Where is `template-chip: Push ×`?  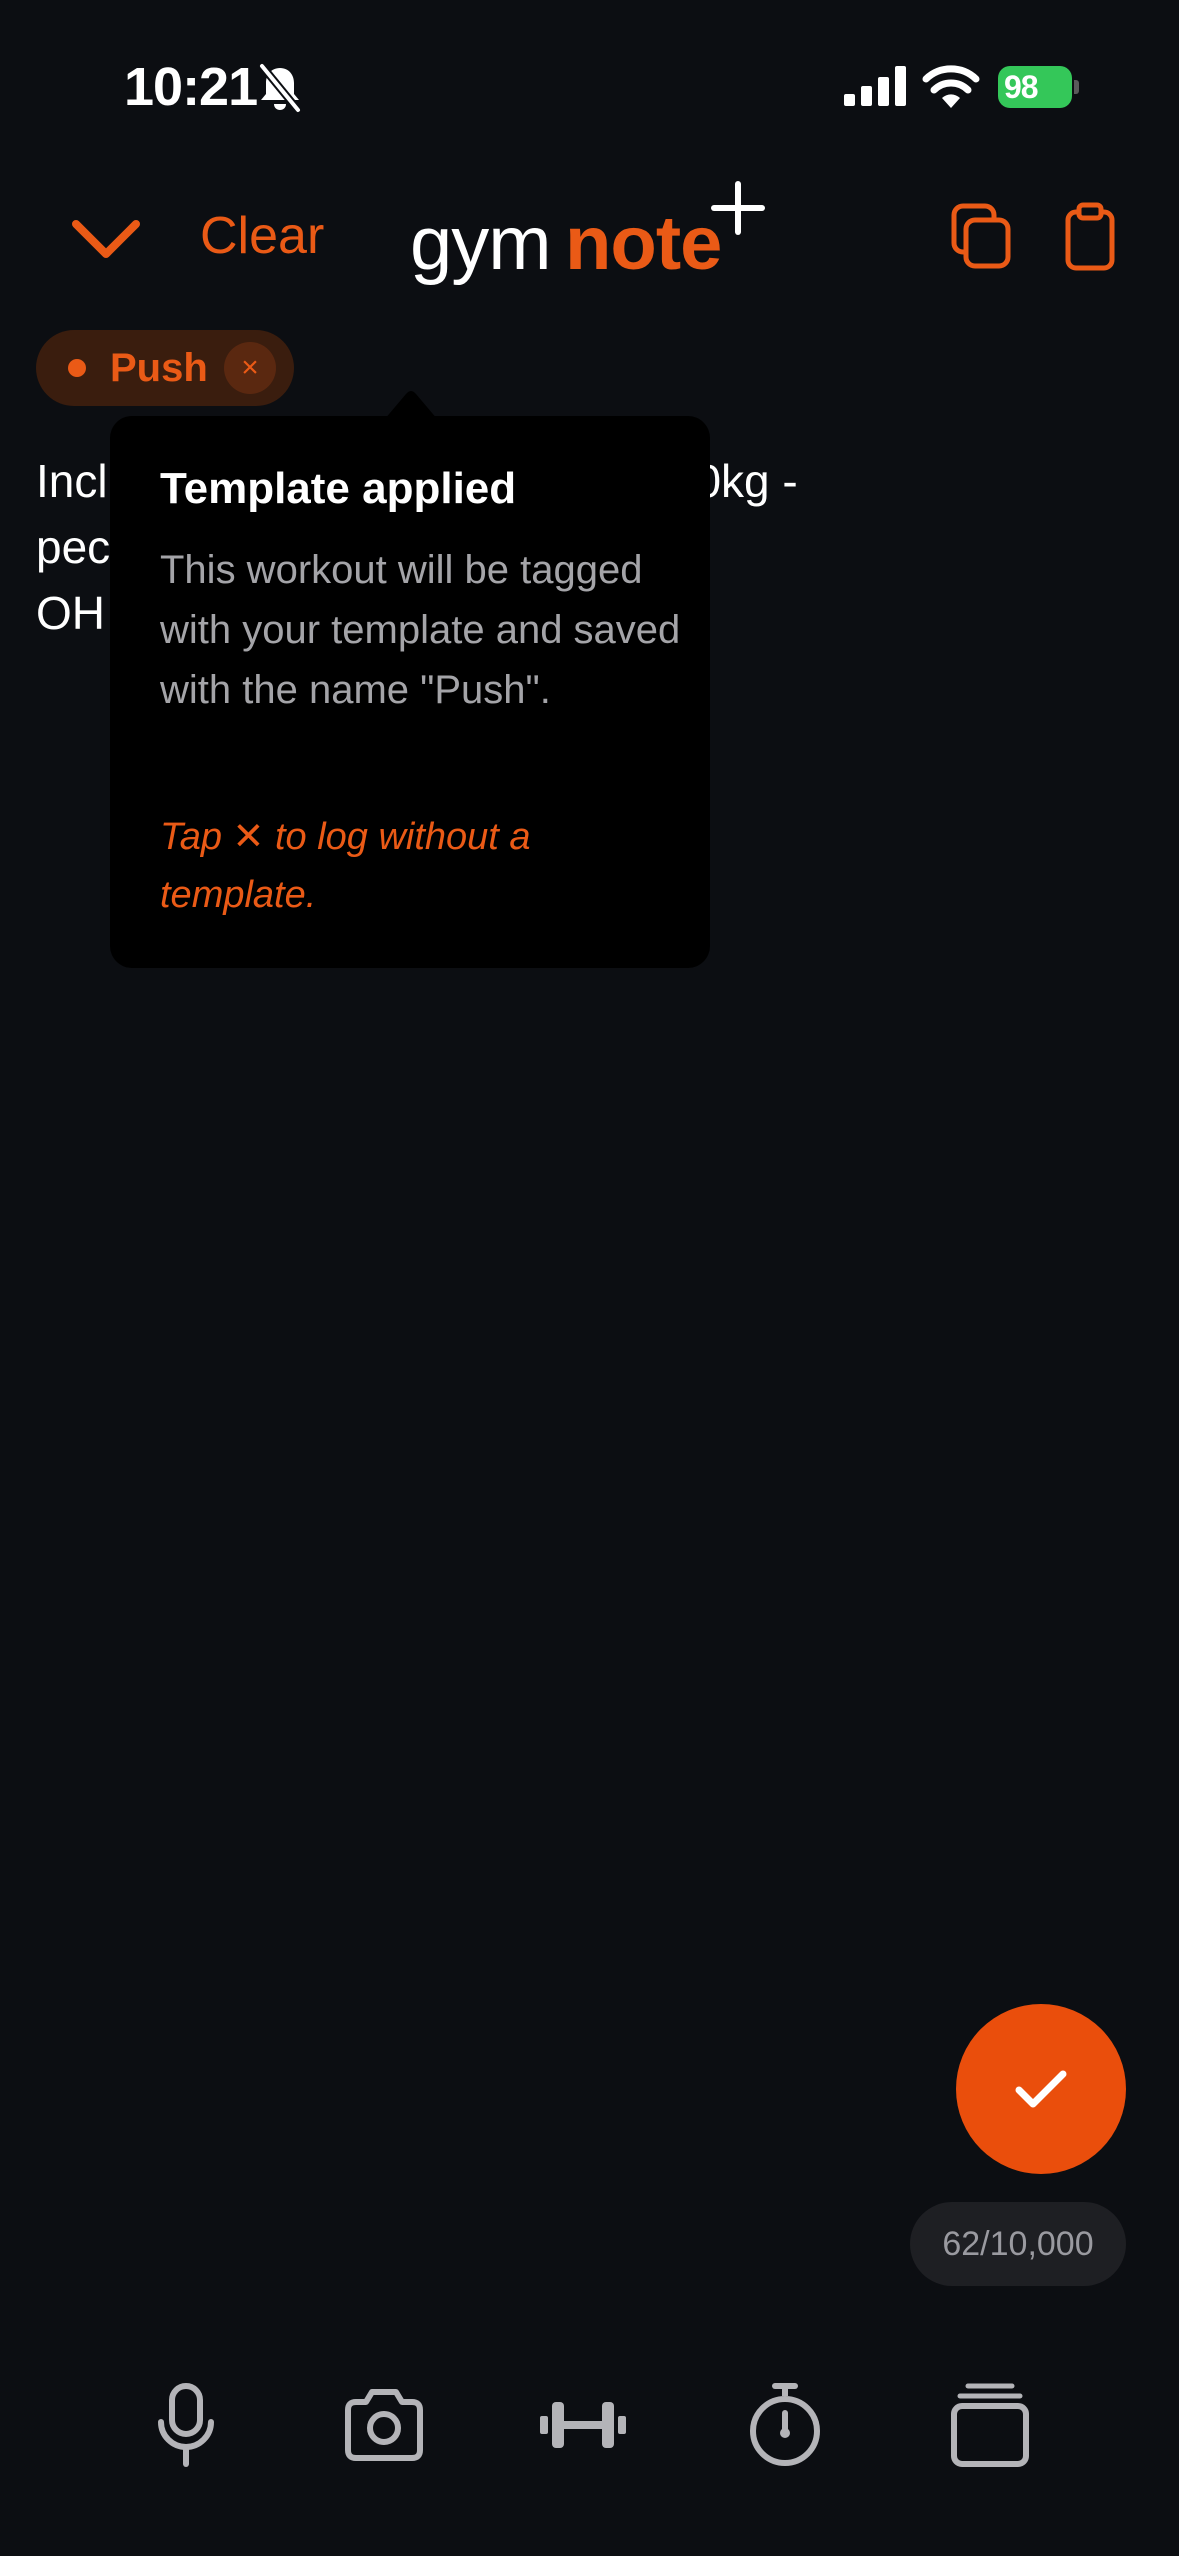 template-chip: Push × is located at coordinates (165, 368).